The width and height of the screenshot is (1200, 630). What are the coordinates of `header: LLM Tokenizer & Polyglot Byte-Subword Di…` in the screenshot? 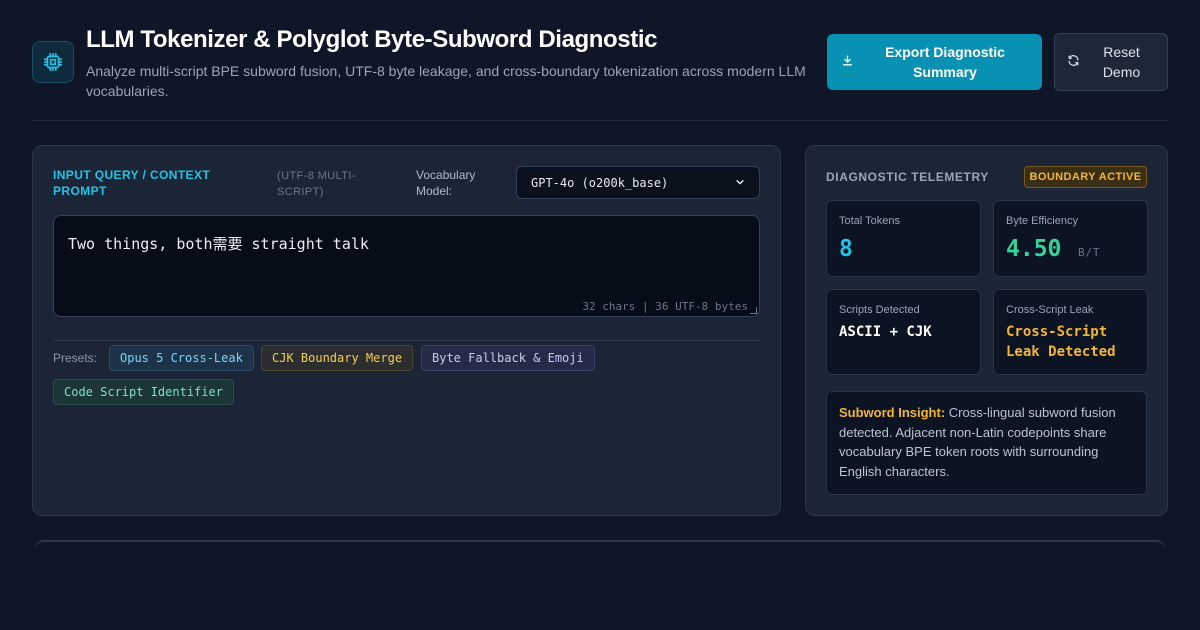 It's located at (600, 72).